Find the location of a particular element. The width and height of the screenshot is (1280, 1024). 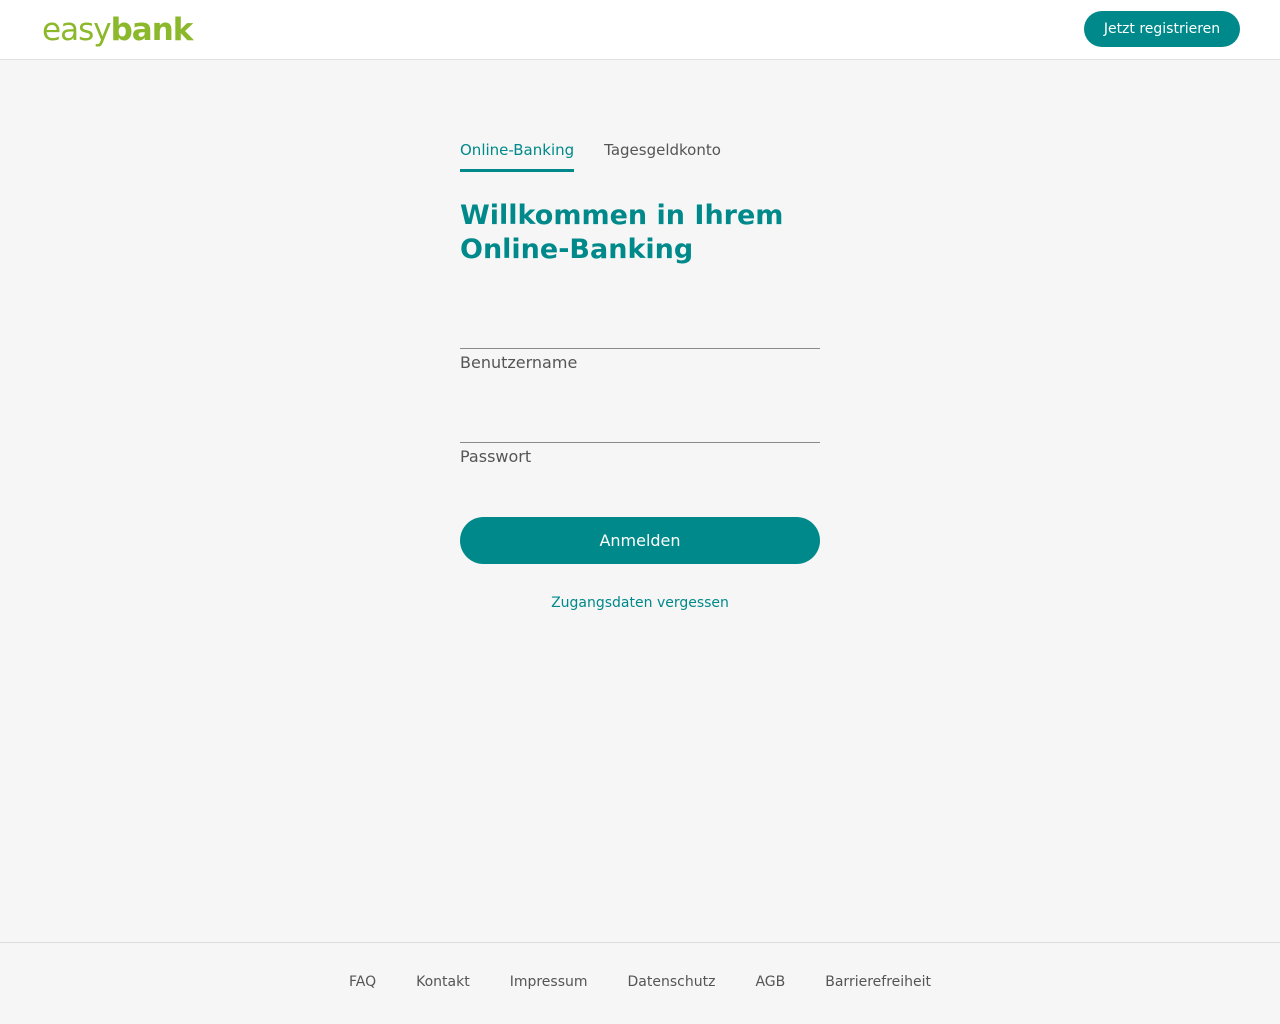

tab-tagesgeldkonto: Tagesgeldkonto is located at coordinates (662, 156).